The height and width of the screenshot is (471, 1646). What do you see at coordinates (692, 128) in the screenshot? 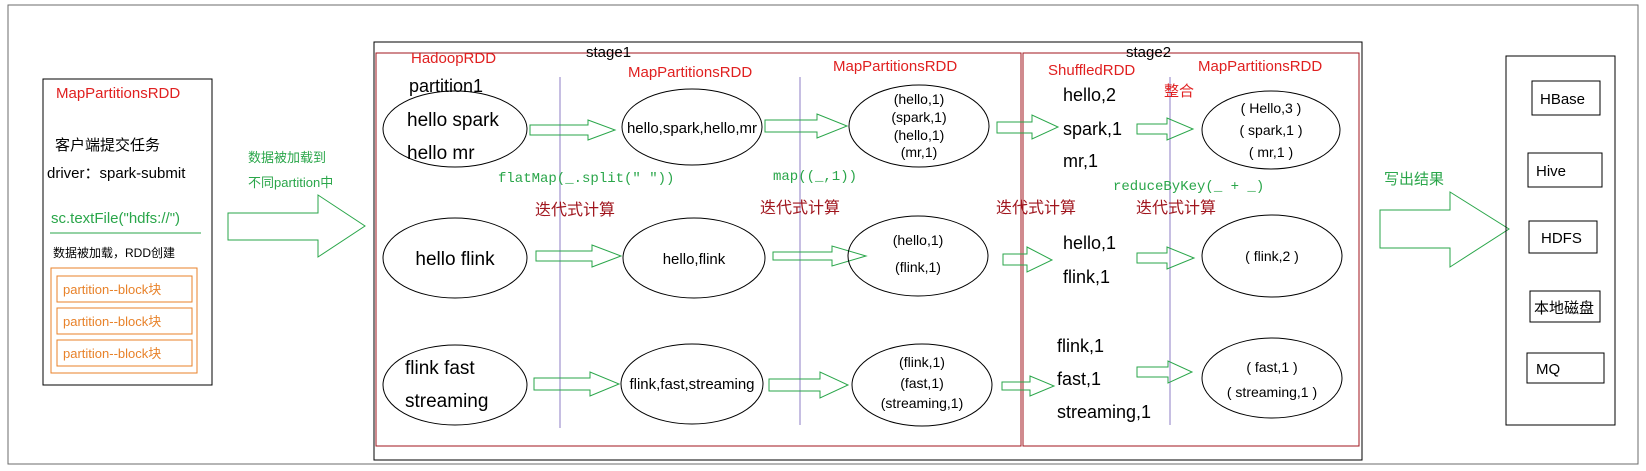
I see `words-1: hello,spark,hello,mr` at bounding box center [692, 128].